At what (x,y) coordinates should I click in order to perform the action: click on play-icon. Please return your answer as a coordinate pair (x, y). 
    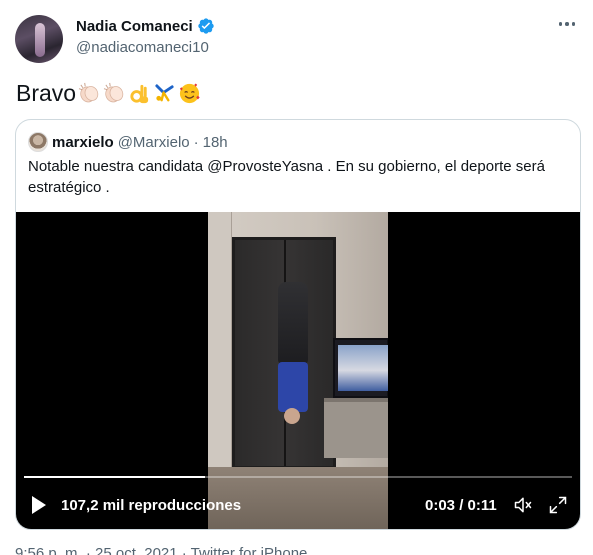
    Looking at the image, I should click on (39, 505).